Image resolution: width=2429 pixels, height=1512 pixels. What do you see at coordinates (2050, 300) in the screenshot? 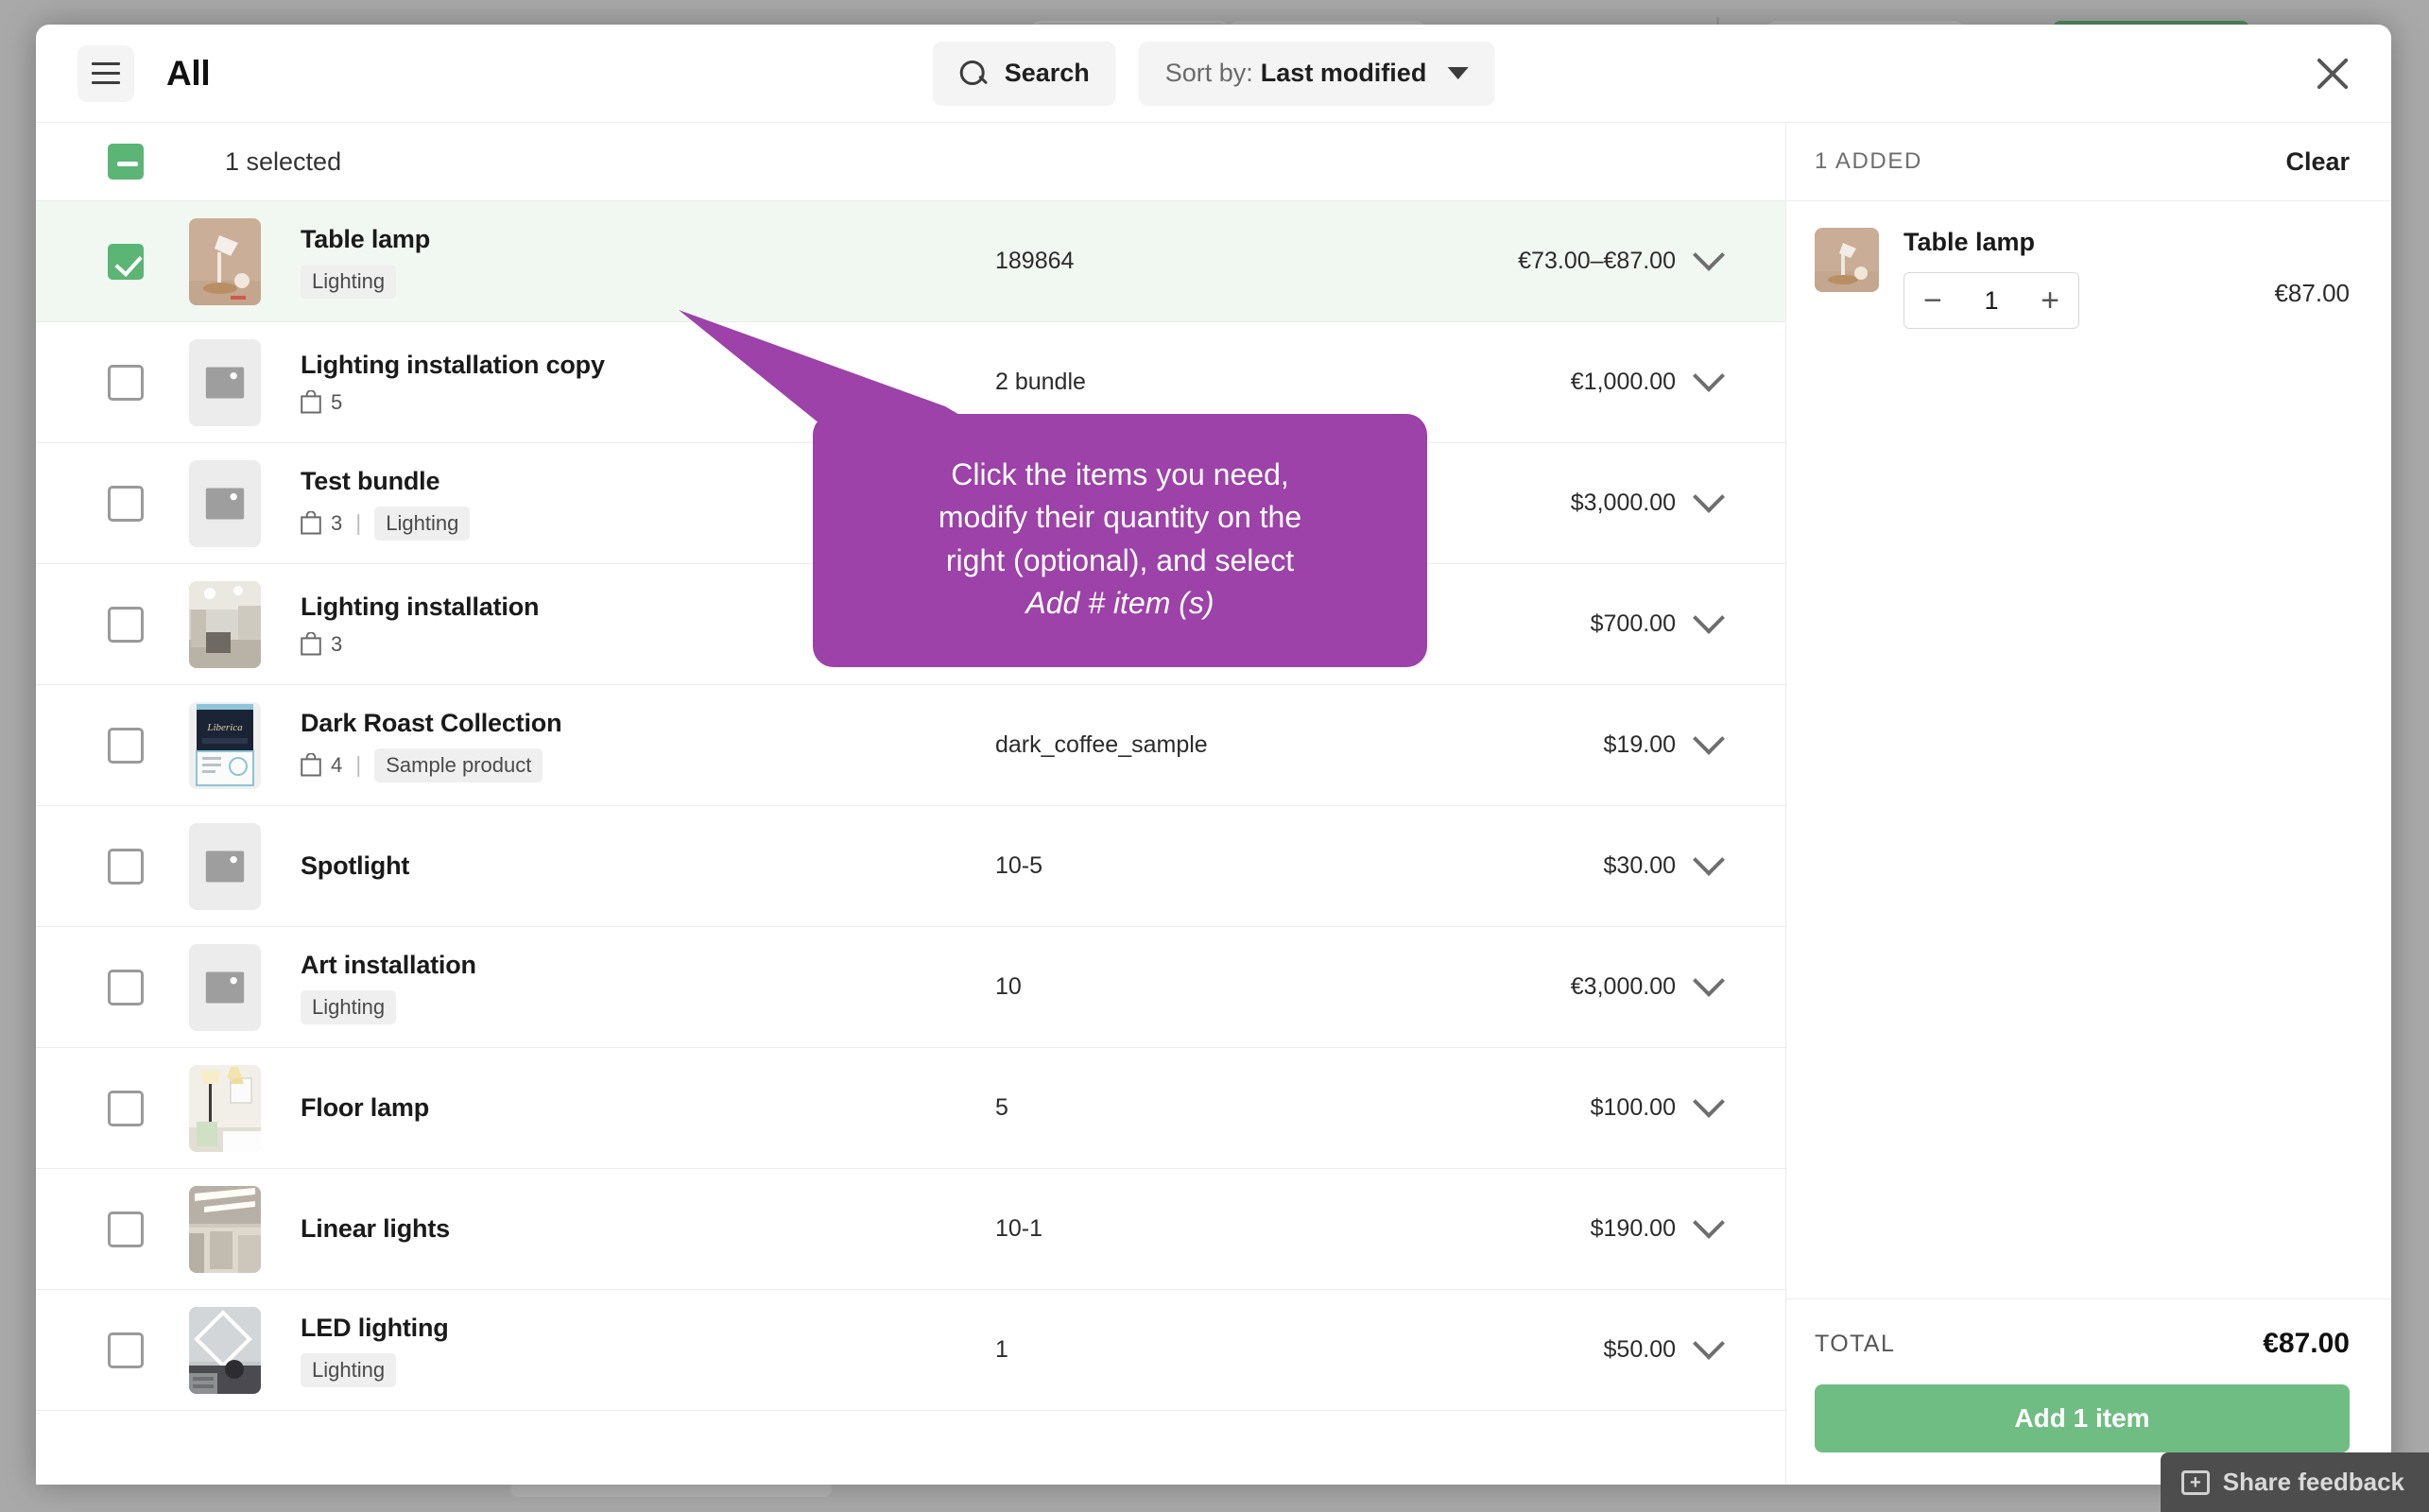
I see `plus-icon: +` at bounding box center [2050, 300].